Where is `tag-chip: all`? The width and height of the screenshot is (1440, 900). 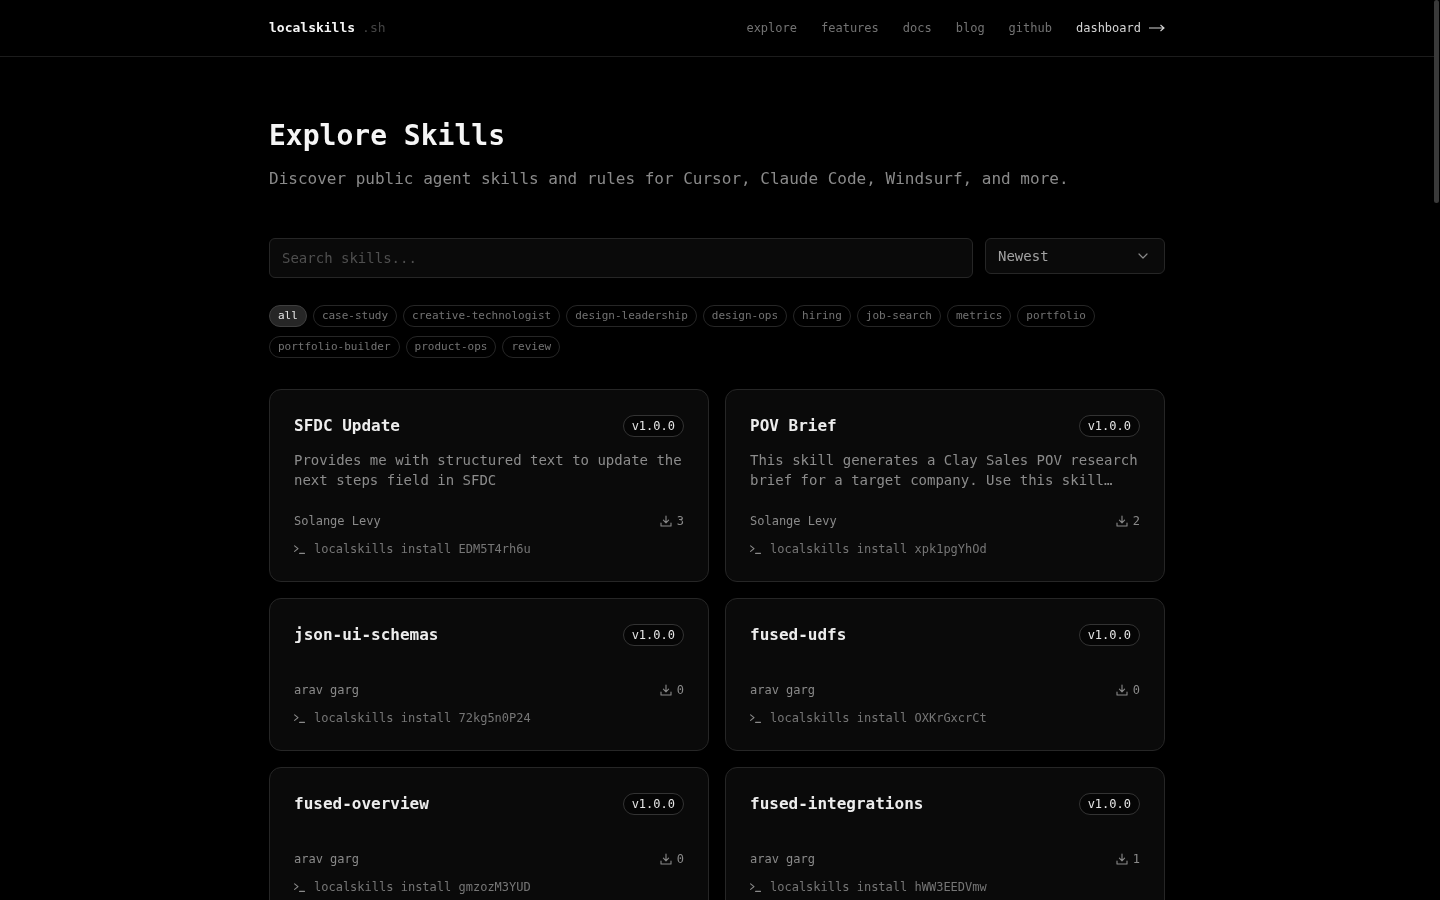
tag-chip: all is located at coordinates (288, 316).